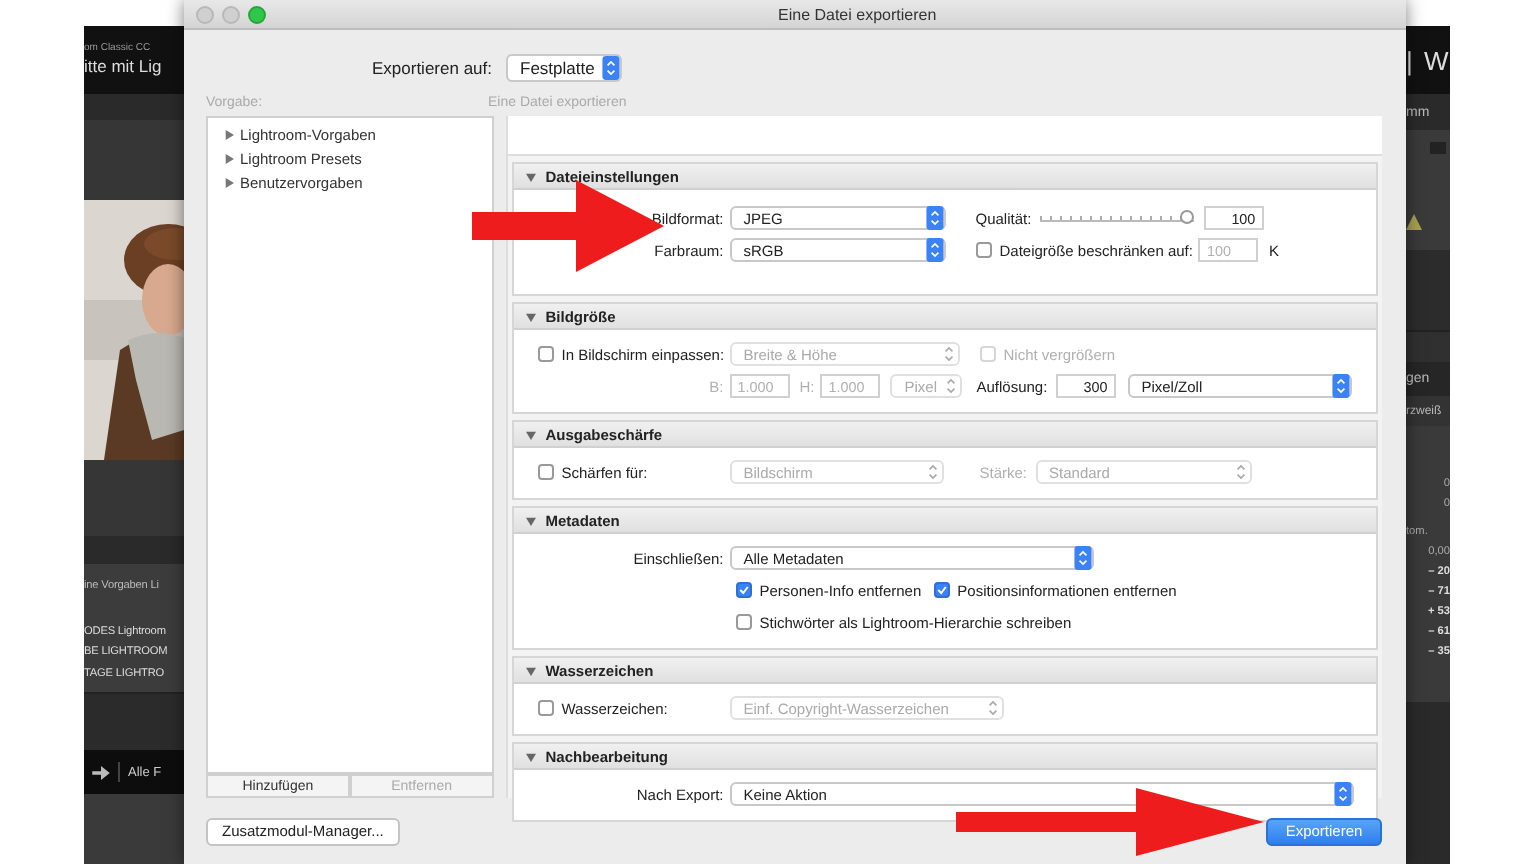  Describe the element at coordinates (231, 14) in the screenshot. I see `minimize-icon` at that location.